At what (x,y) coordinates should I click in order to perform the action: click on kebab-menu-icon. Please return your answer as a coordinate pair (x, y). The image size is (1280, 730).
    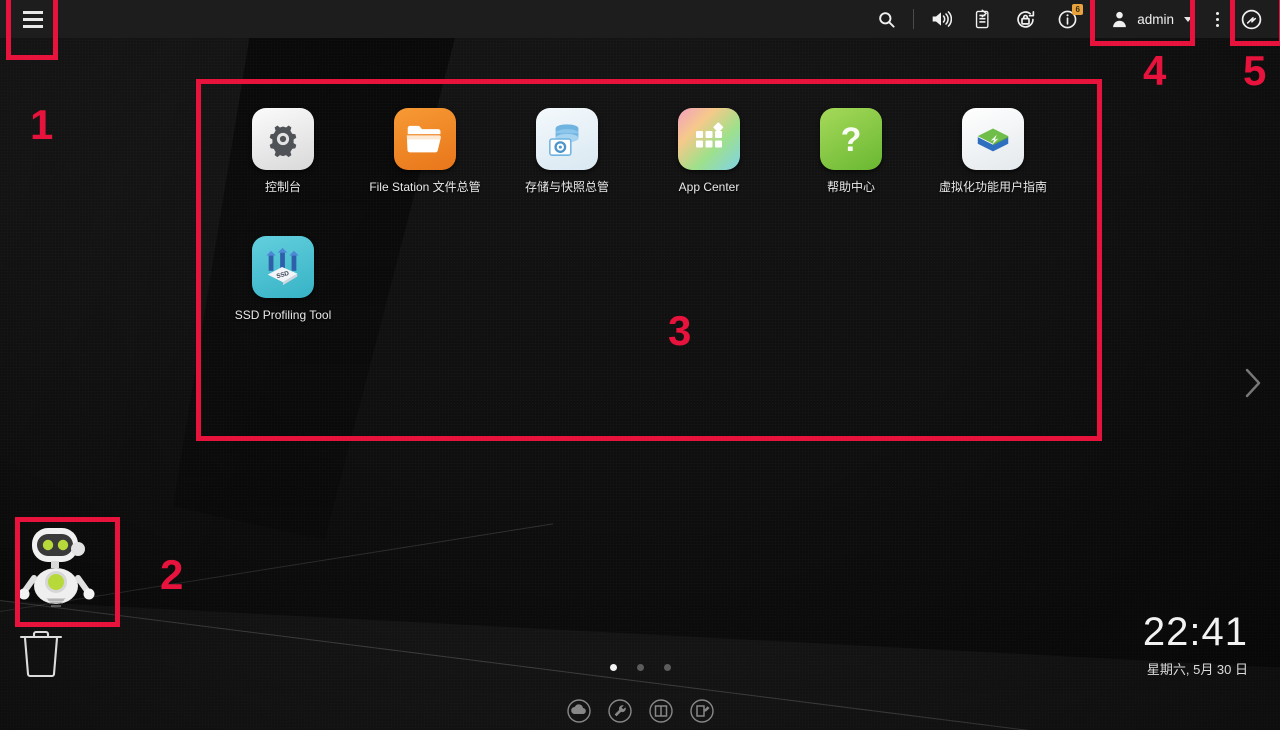
    Looking at the image, I should click on (1217, 19).